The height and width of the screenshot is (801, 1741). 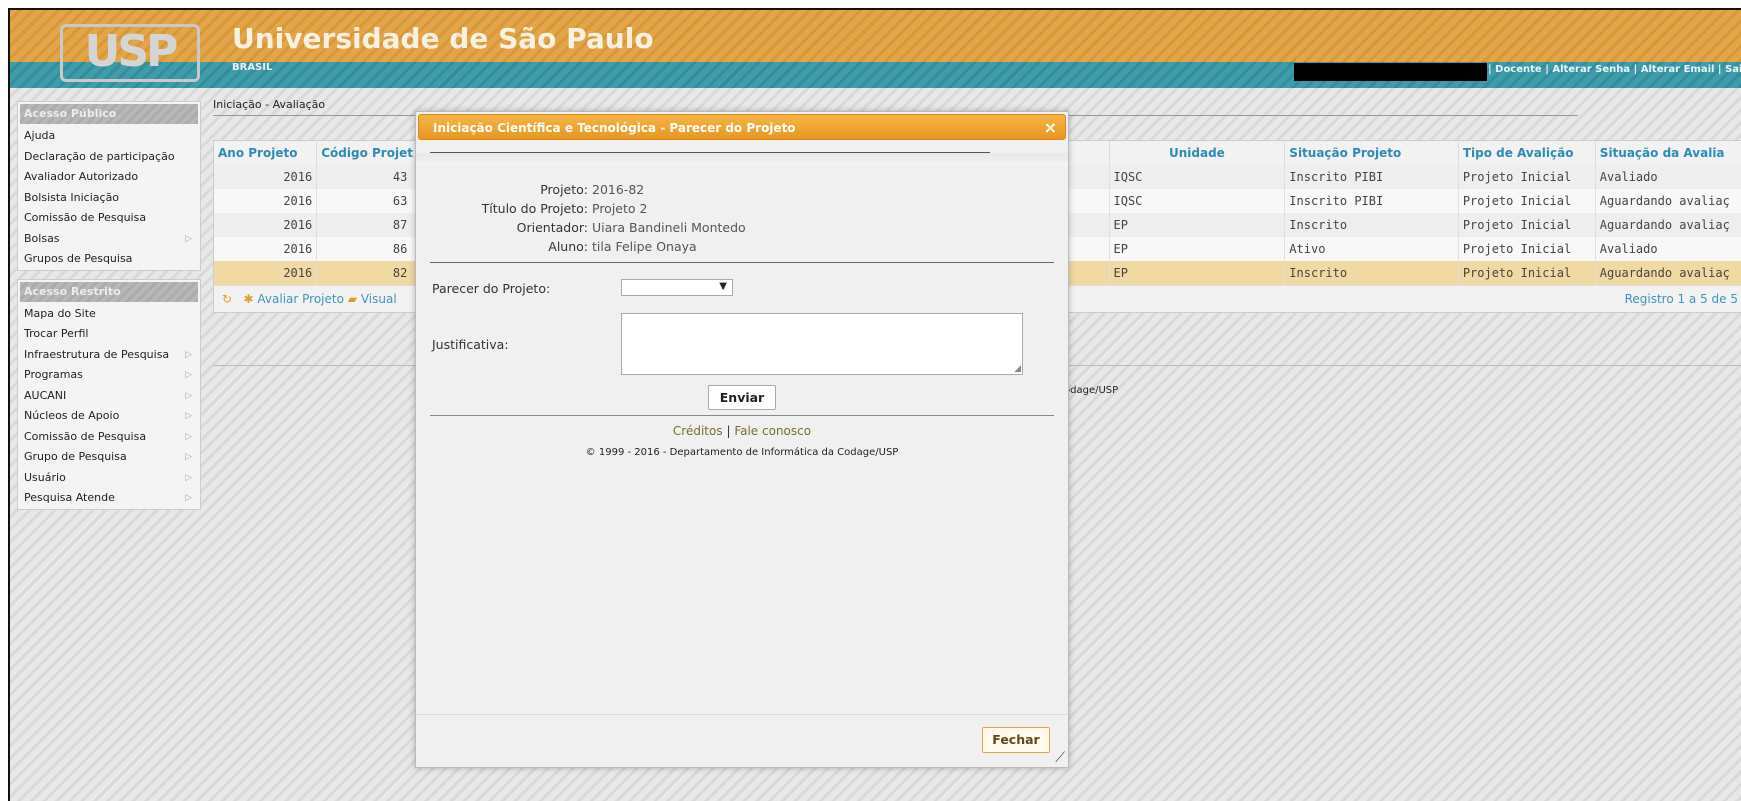 What do you see at coordinates (669, 227) in the screenshot?
I see `info-value: Uiara Bandineli Montedo` at bounding box center [669, 227].